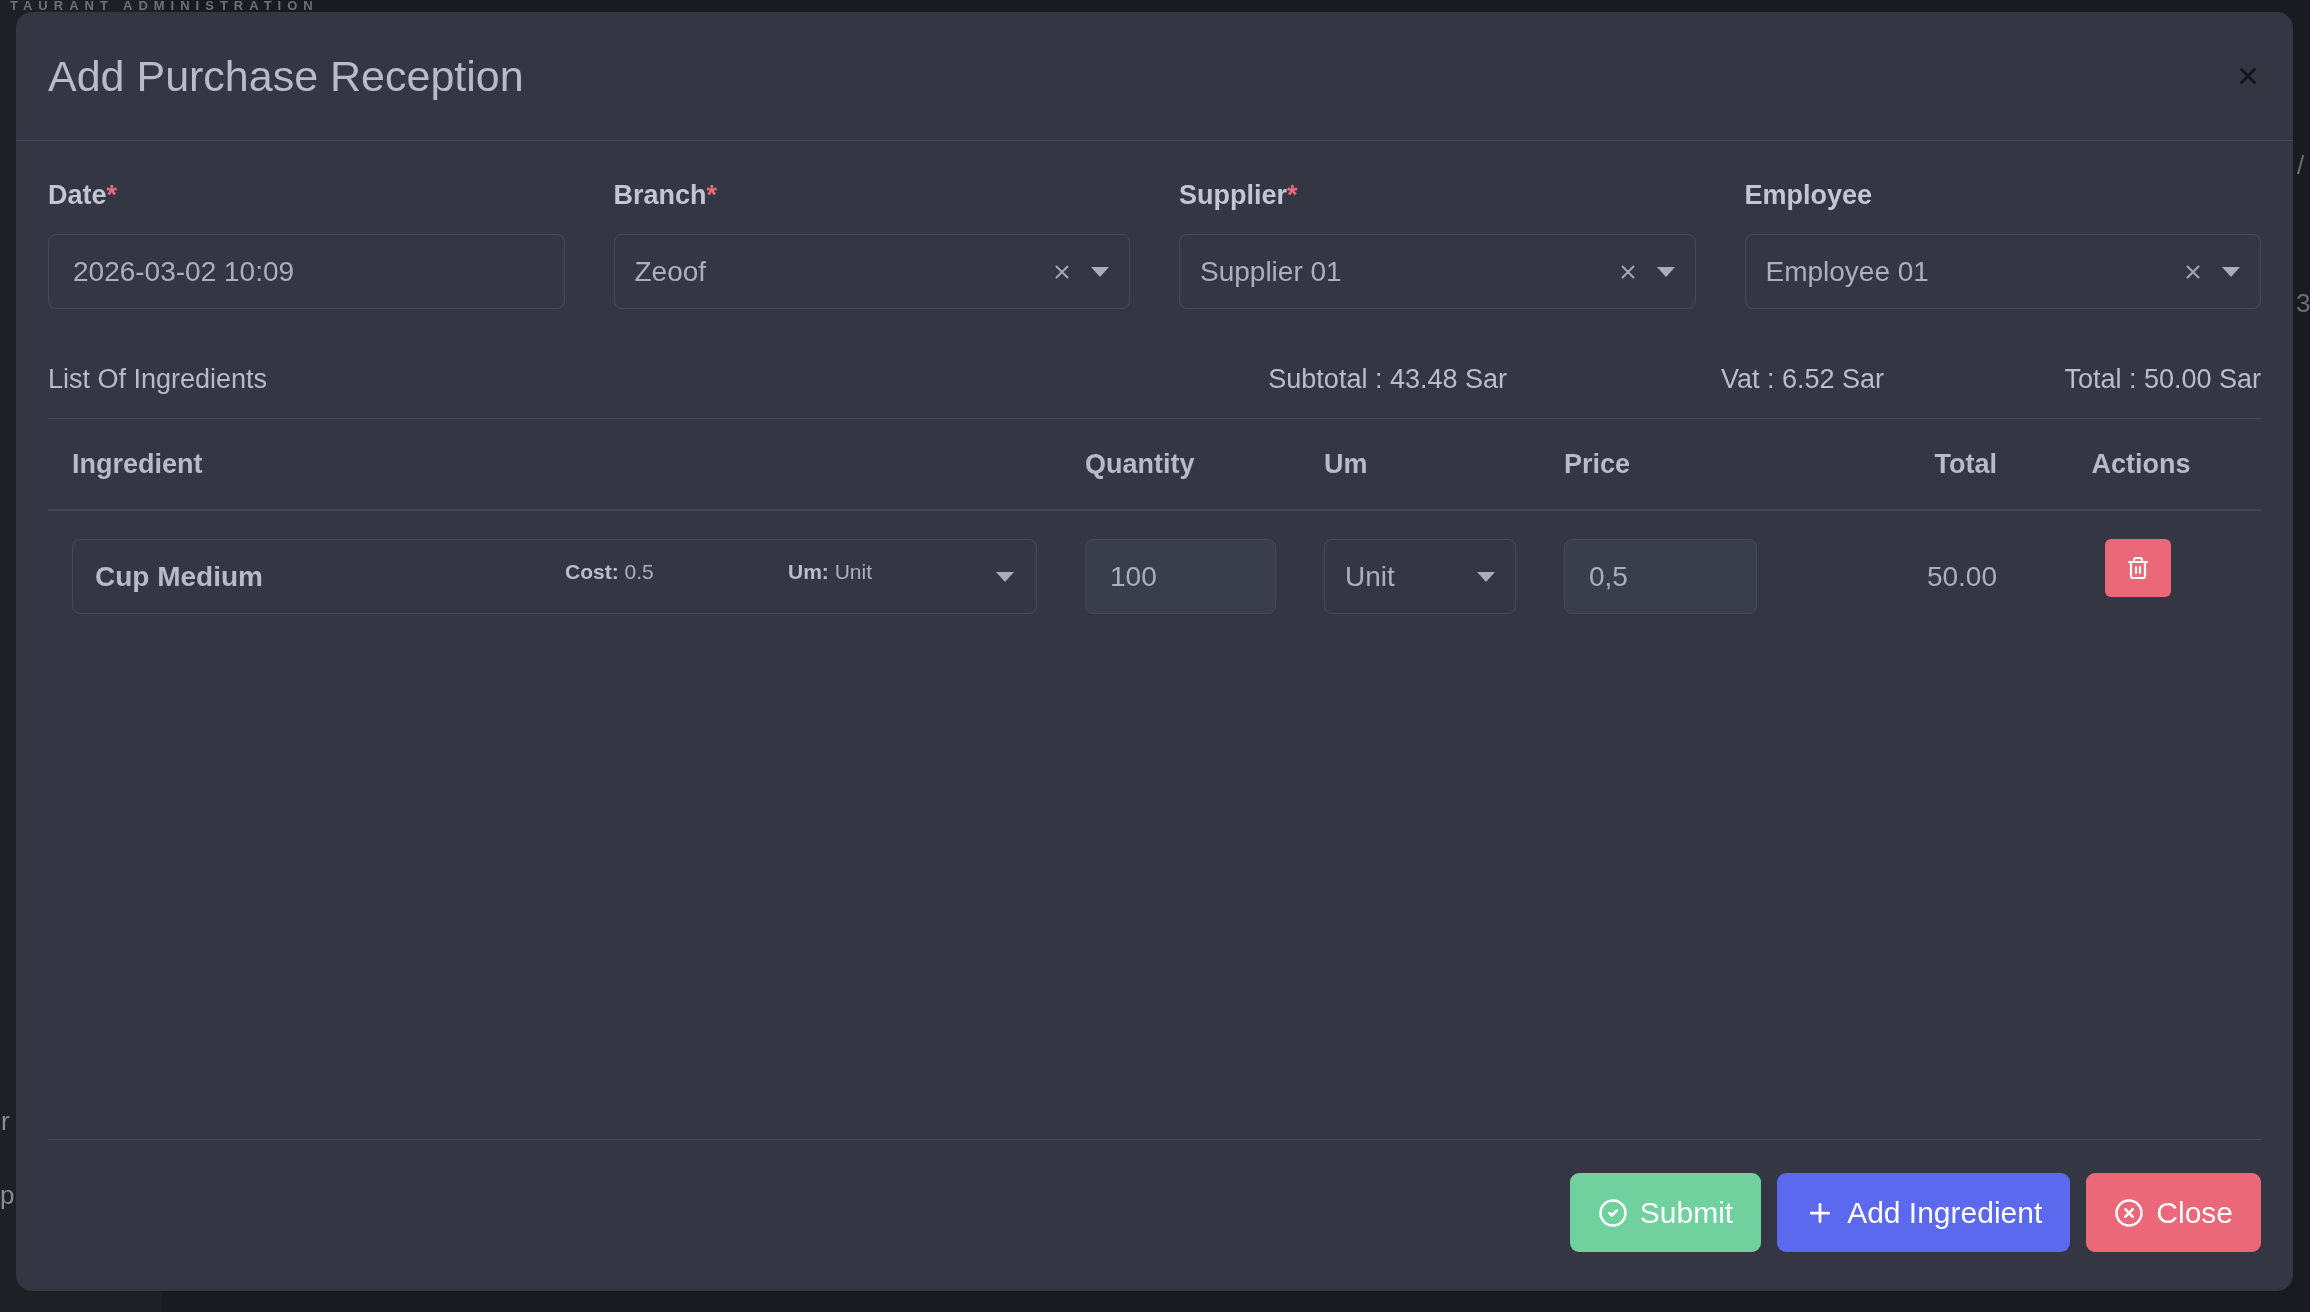 The height and width of the screenshot is (1312, 2310). Describe the element at coordinates (306, 271) in the screenshot. I see `date-field: 2026-03-02 10:09` at that location.